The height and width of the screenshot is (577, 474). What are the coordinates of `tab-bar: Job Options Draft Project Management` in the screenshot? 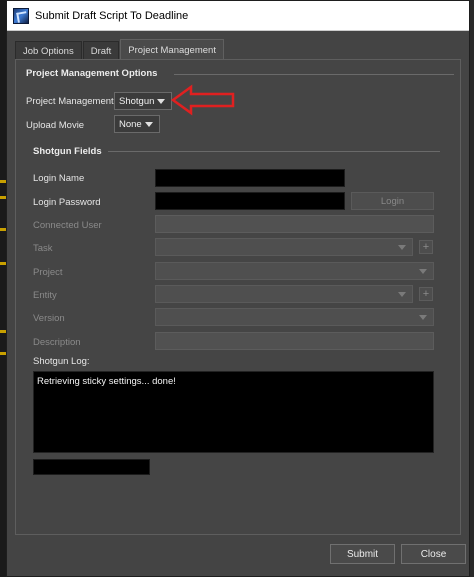 It's located at (120, 49).